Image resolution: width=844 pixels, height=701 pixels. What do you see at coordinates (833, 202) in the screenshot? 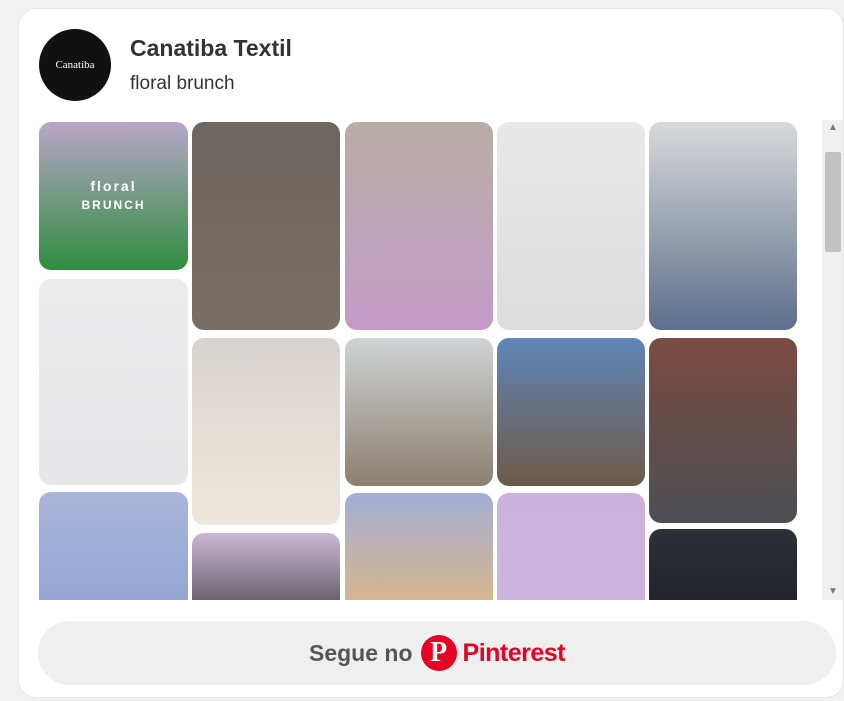
I see `scroll-thumb` at bounding box center [833, 202].